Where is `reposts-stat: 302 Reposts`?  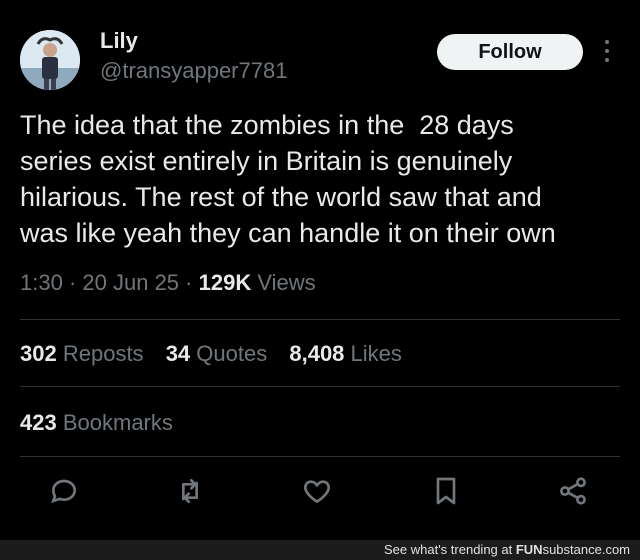
reposts-stat: 302 Reposts is located at coordinates (82, 353).